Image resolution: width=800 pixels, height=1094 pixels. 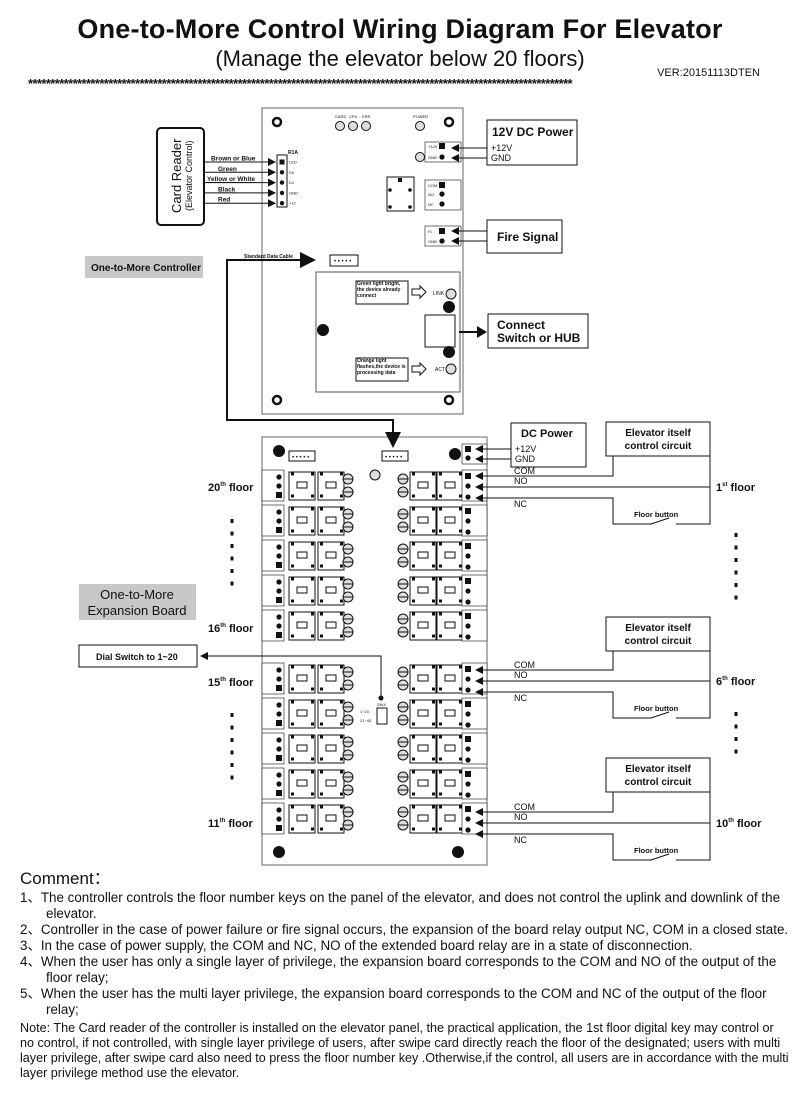 I want to click on terminal-label: GND, so click(x=293, y=192).